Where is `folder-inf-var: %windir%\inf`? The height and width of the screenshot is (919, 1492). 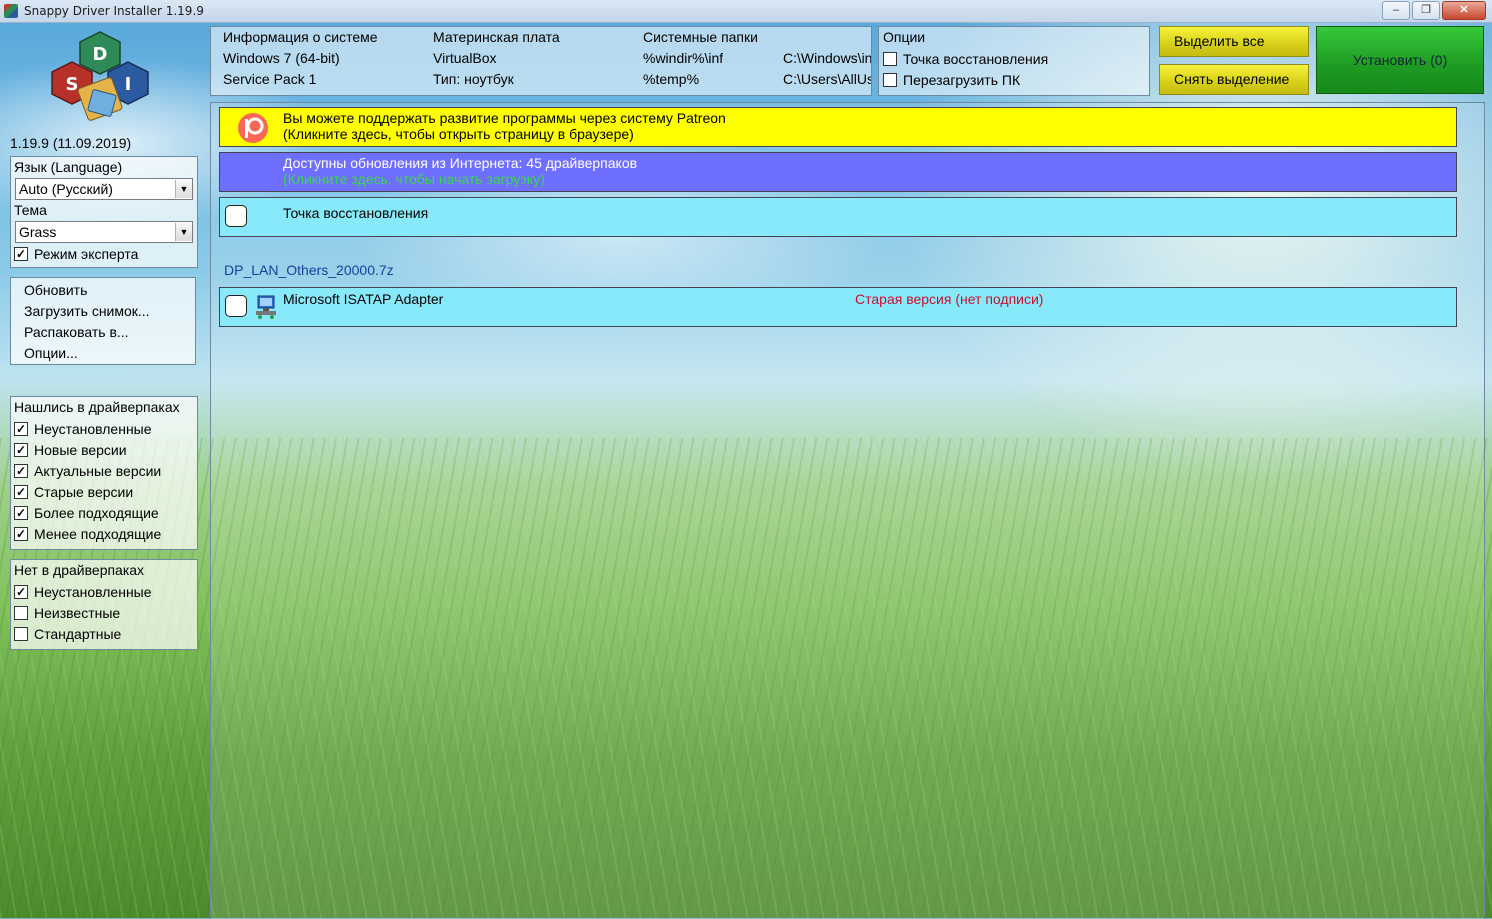
folder-inf-var: %windir%\inf is located at coordinates (683, 58).